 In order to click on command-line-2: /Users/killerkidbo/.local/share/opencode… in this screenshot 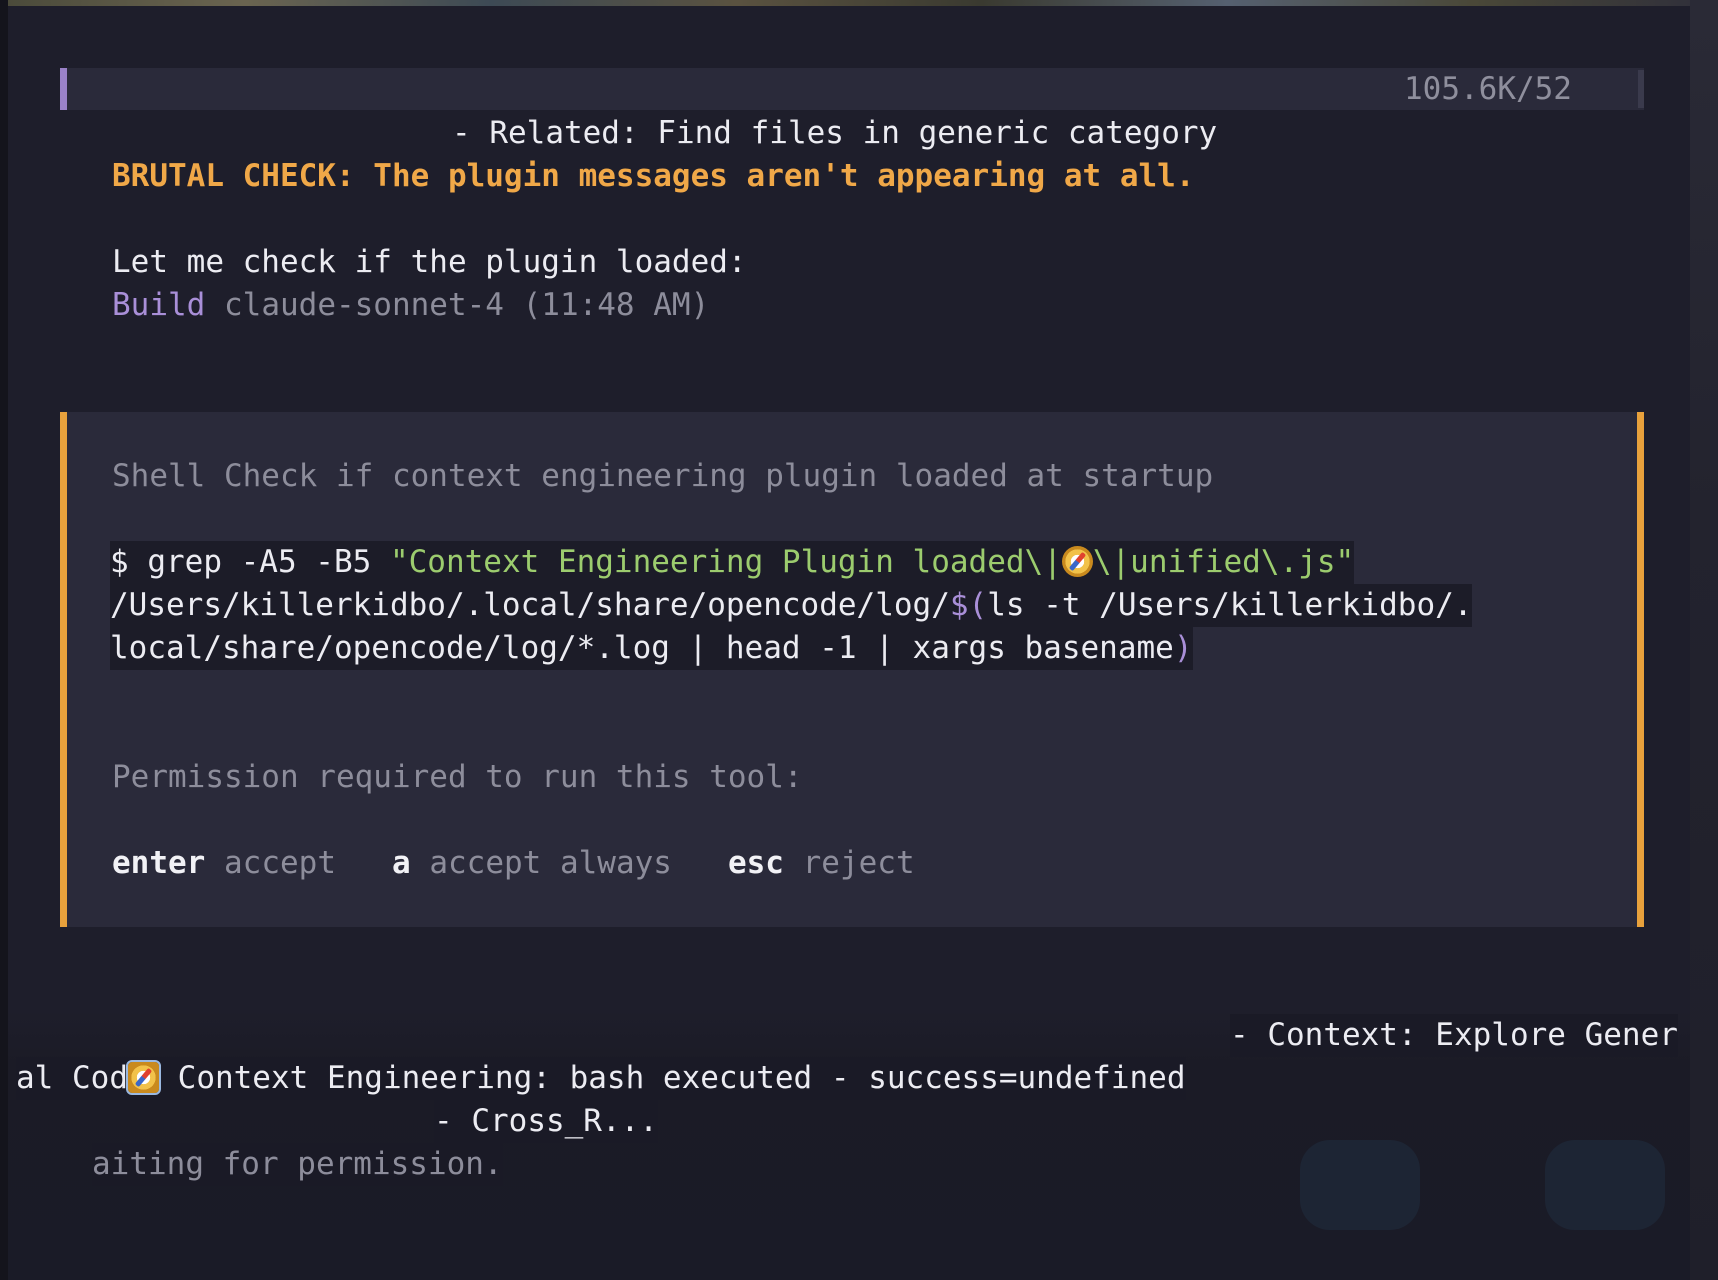, I will do `click(791, 605)`.